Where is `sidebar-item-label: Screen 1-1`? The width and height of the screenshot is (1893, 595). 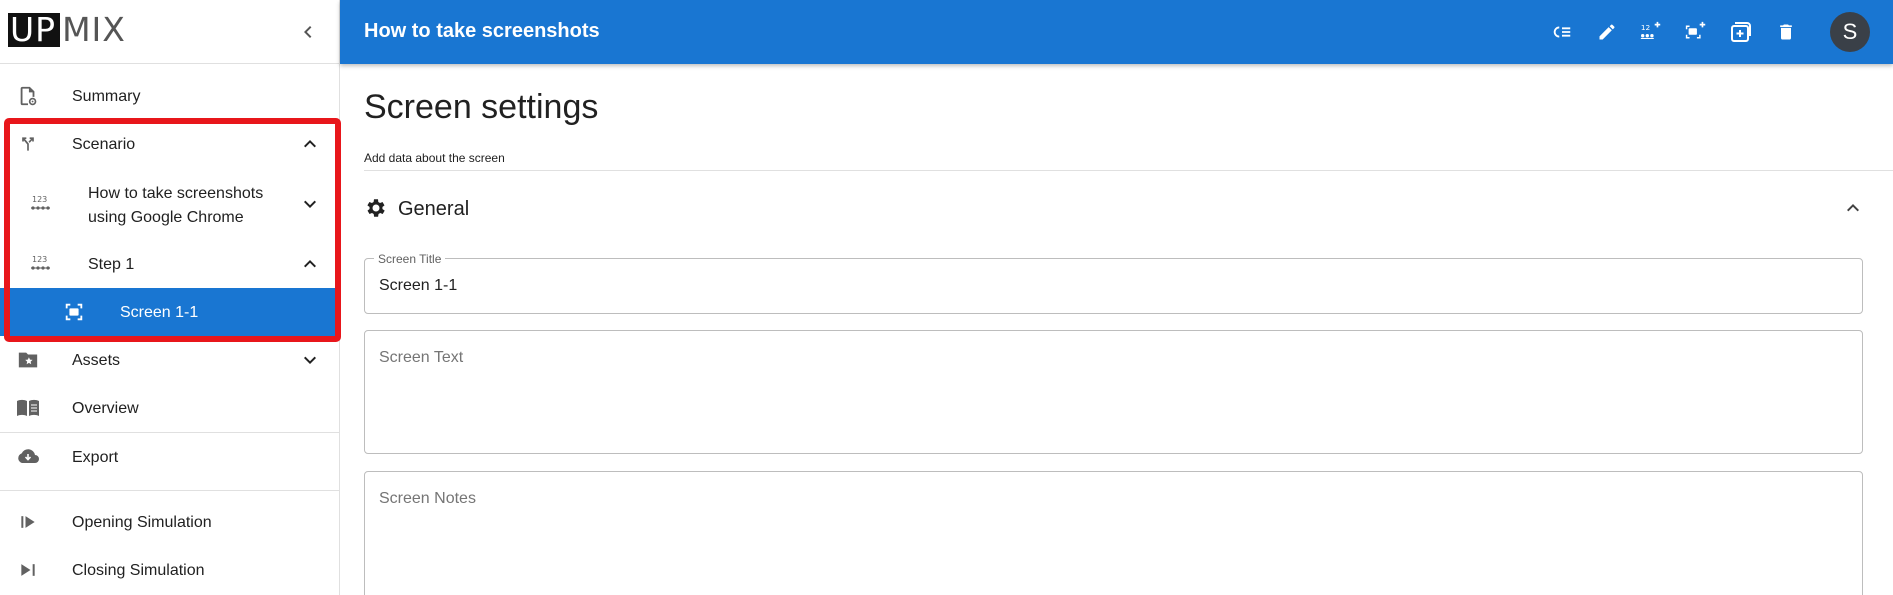 sidebar-item-label: Screen 1-1 is located at coordinates (159, 312).